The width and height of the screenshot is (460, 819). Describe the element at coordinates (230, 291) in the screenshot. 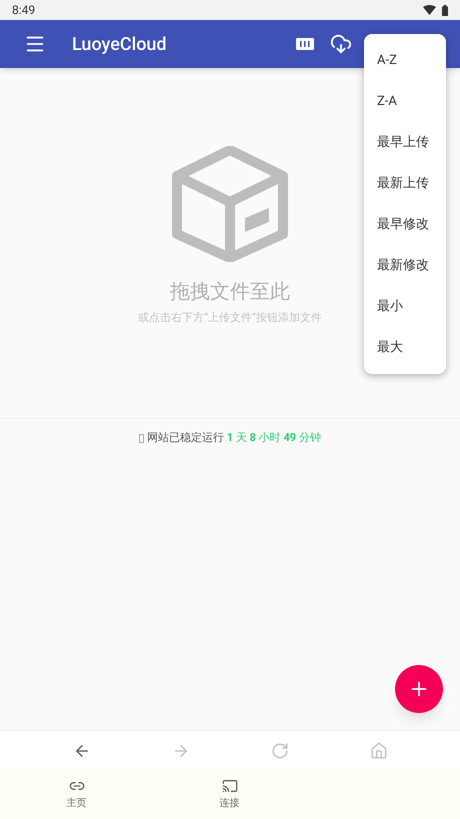

I see `empty-title: 拖拽文件至此` at that location.